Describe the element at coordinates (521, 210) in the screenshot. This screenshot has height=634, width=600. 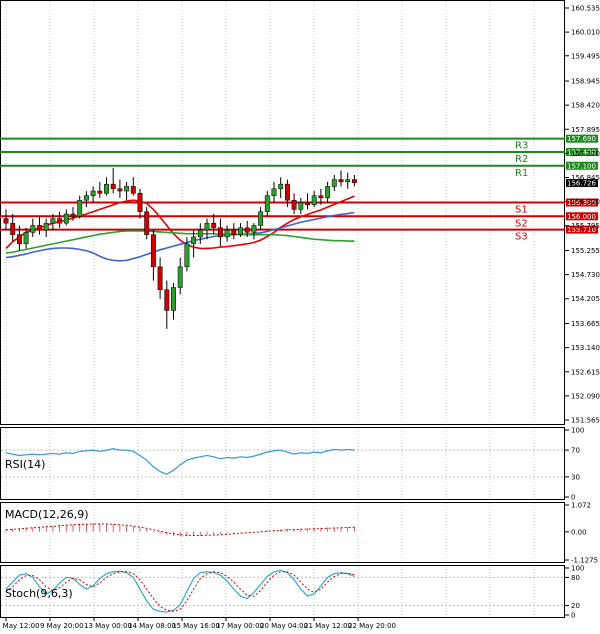
I see `support-label-S1: S1` at that location.